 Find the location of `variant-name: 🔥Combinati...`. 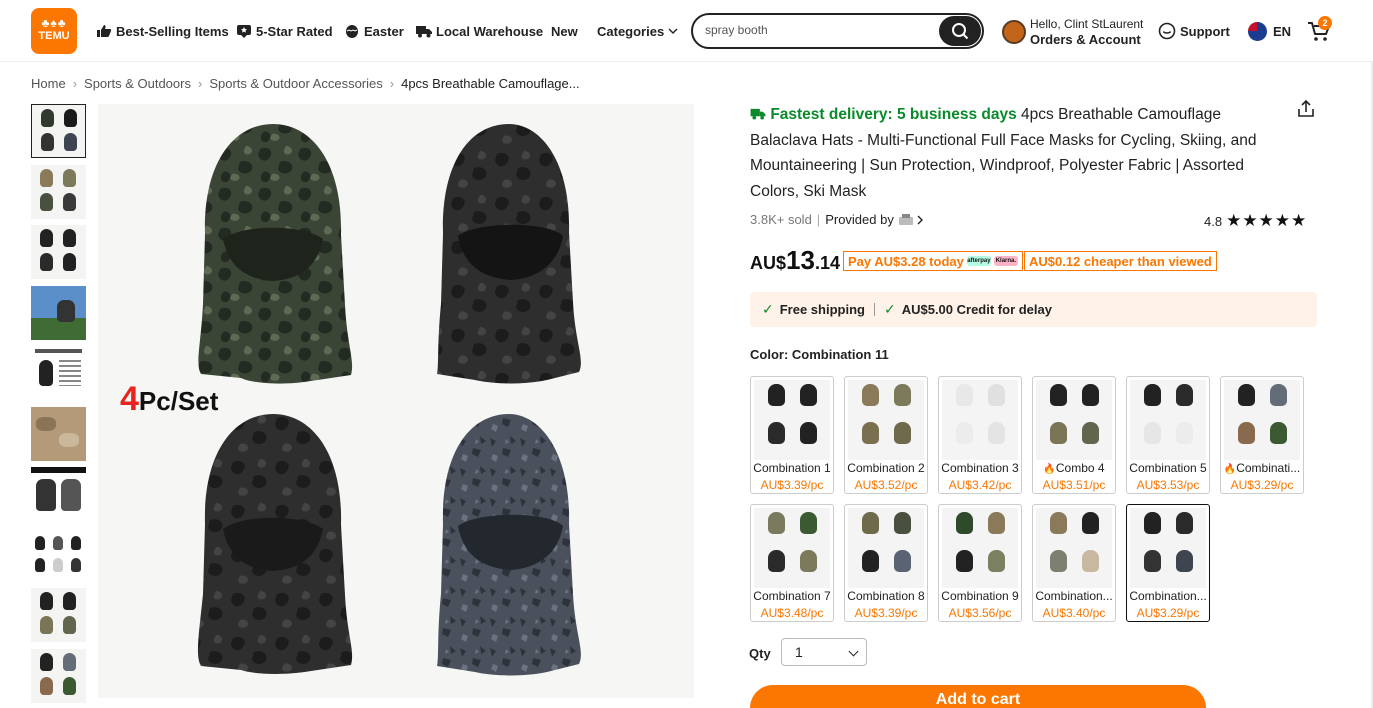

variant-name: 🔥Combinati... is located at coordinates (1262, 468).